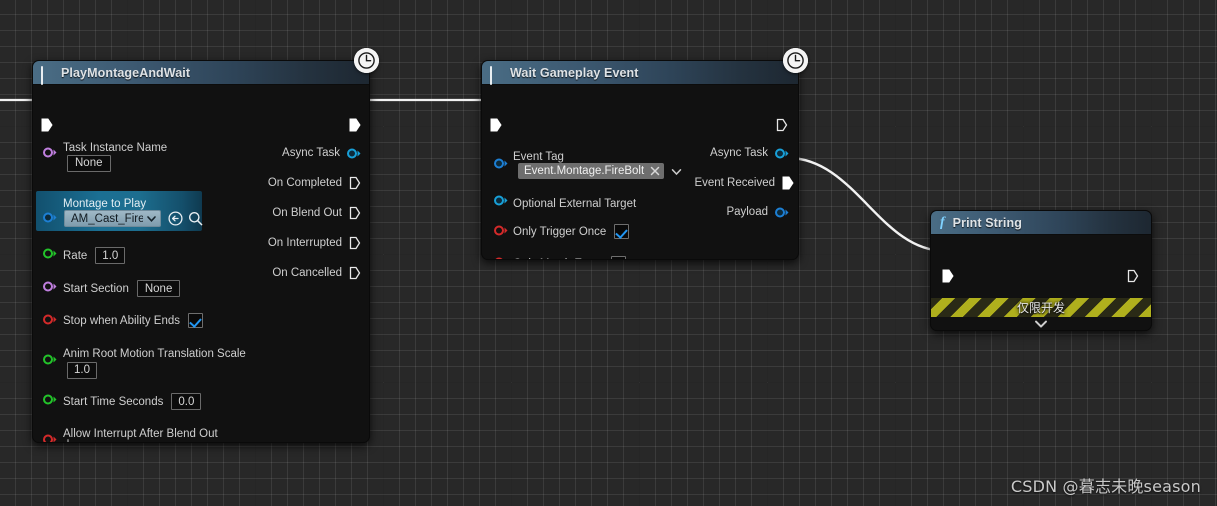 The height and width of the screenshot is (506, 1217). Describe the element at coordinates (307, 213) in the screenshot. I see `label-on-blend-out: On Blend Out` at that location.